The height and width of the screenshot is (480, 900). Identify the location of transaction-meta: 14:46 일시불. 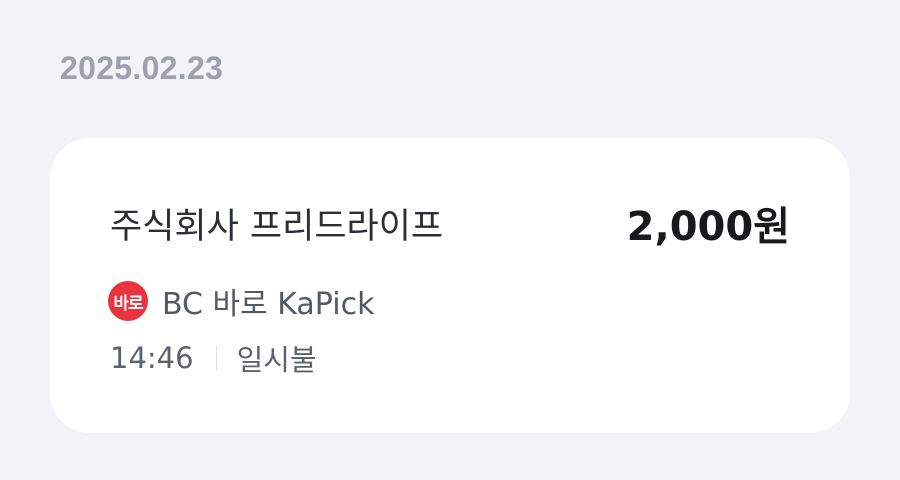
(213, 358).